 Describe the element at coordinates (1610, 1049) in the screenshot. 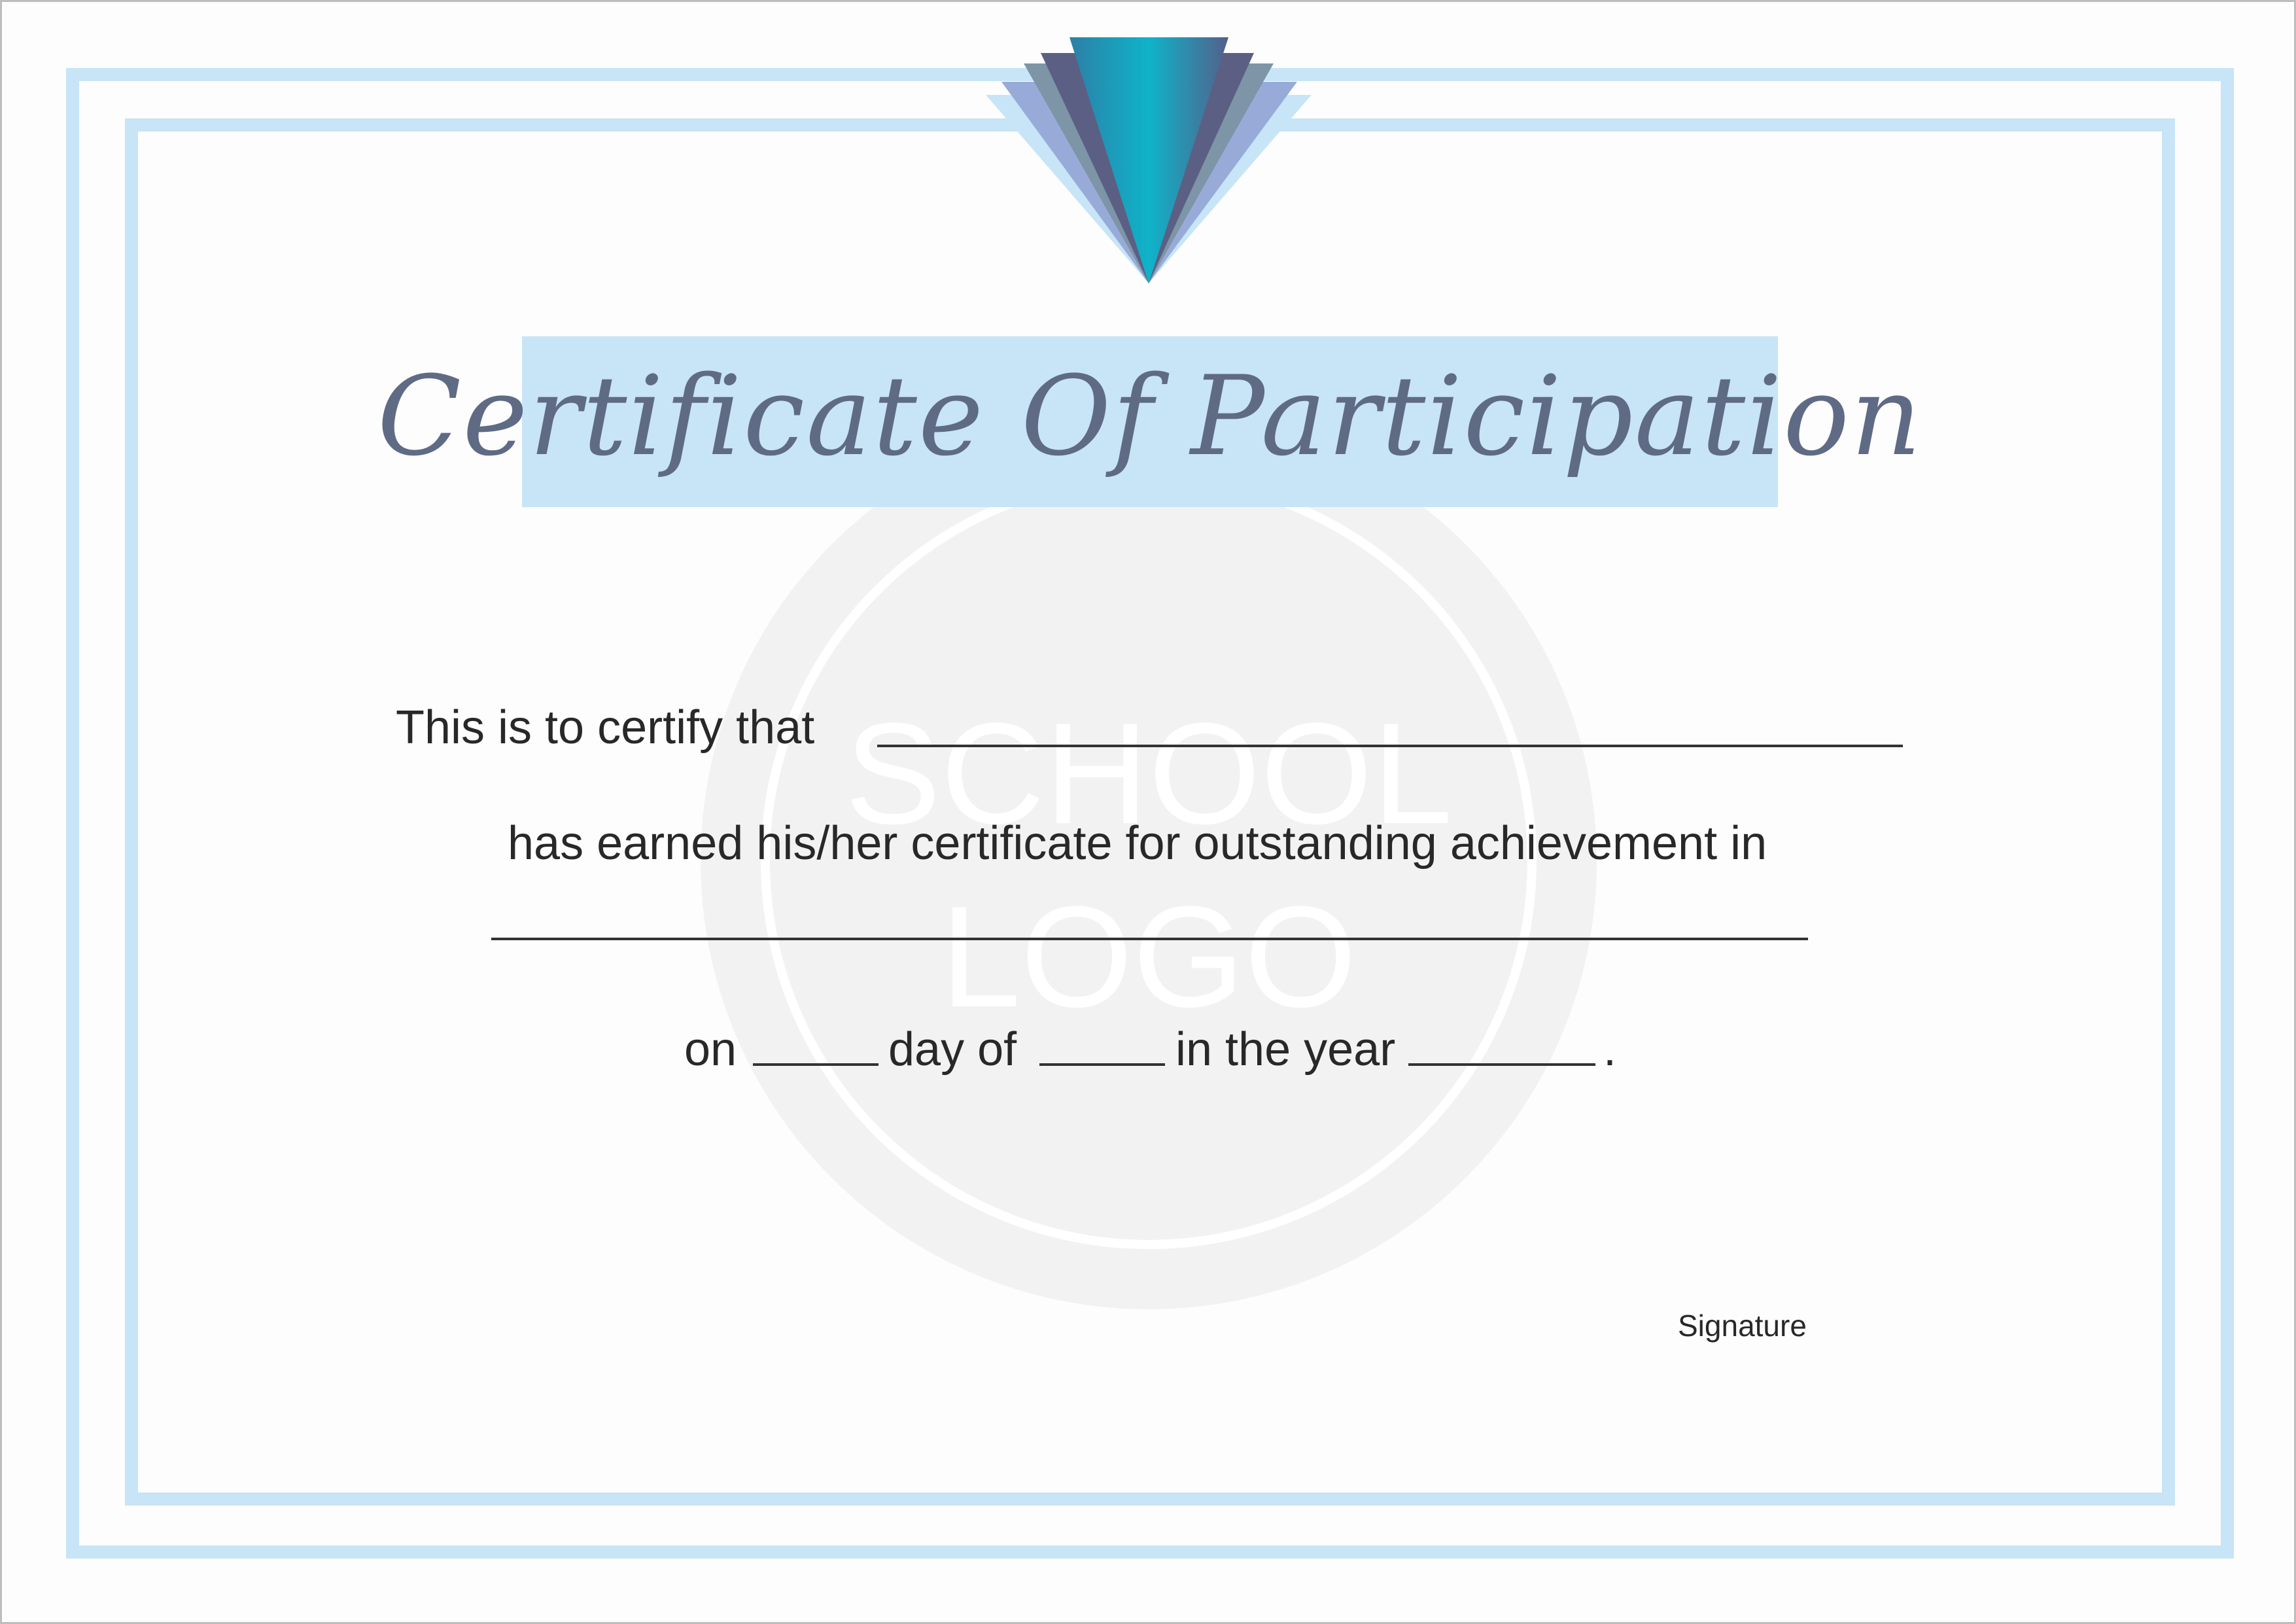

I see `date-period-text: .` at that location.